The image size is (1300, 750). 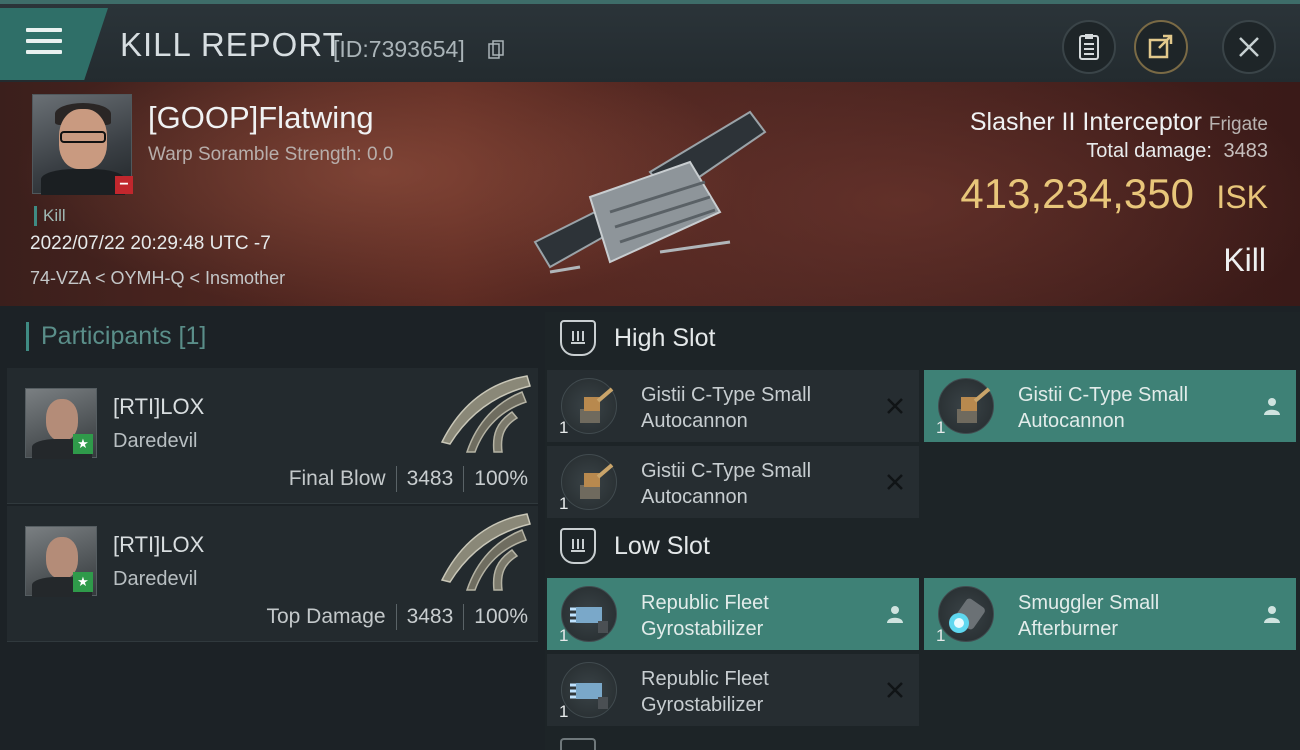 I want to click on low-slot-icon, so click(x=578, y=546).